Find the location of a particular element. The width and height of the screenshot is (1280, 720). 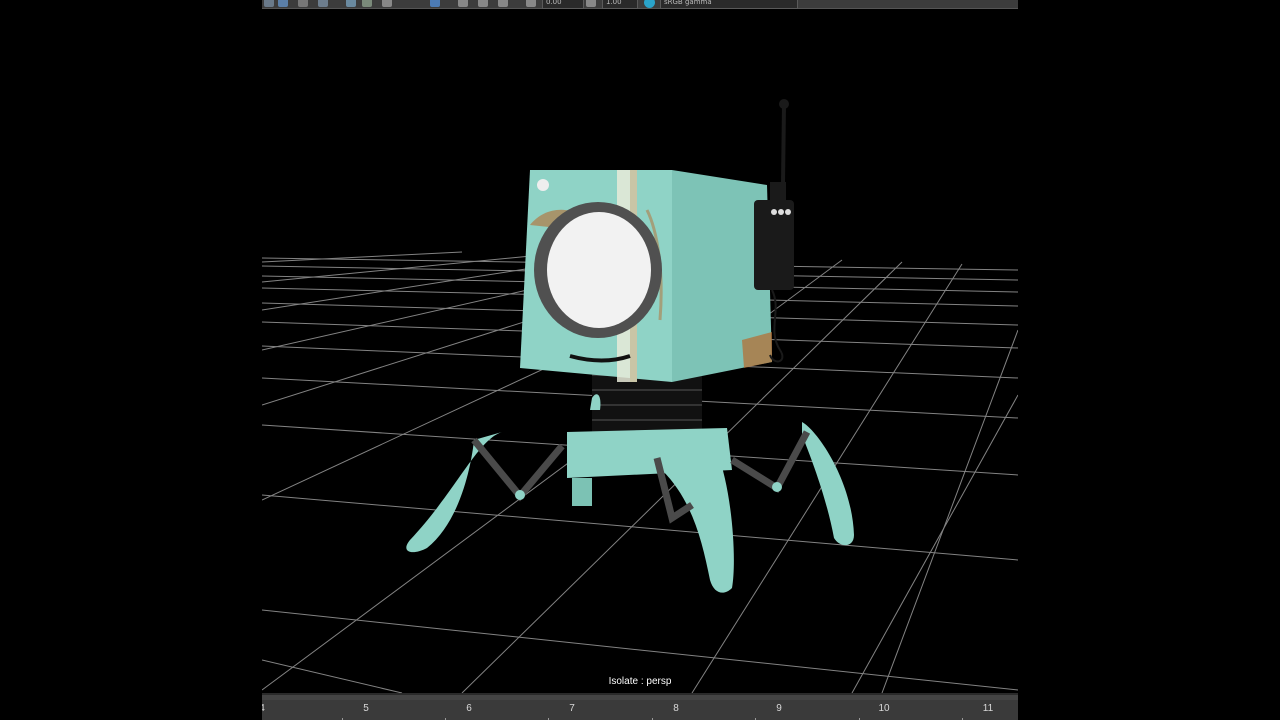

timeline-tick-label: 11 is located at coordinates (988, 708).